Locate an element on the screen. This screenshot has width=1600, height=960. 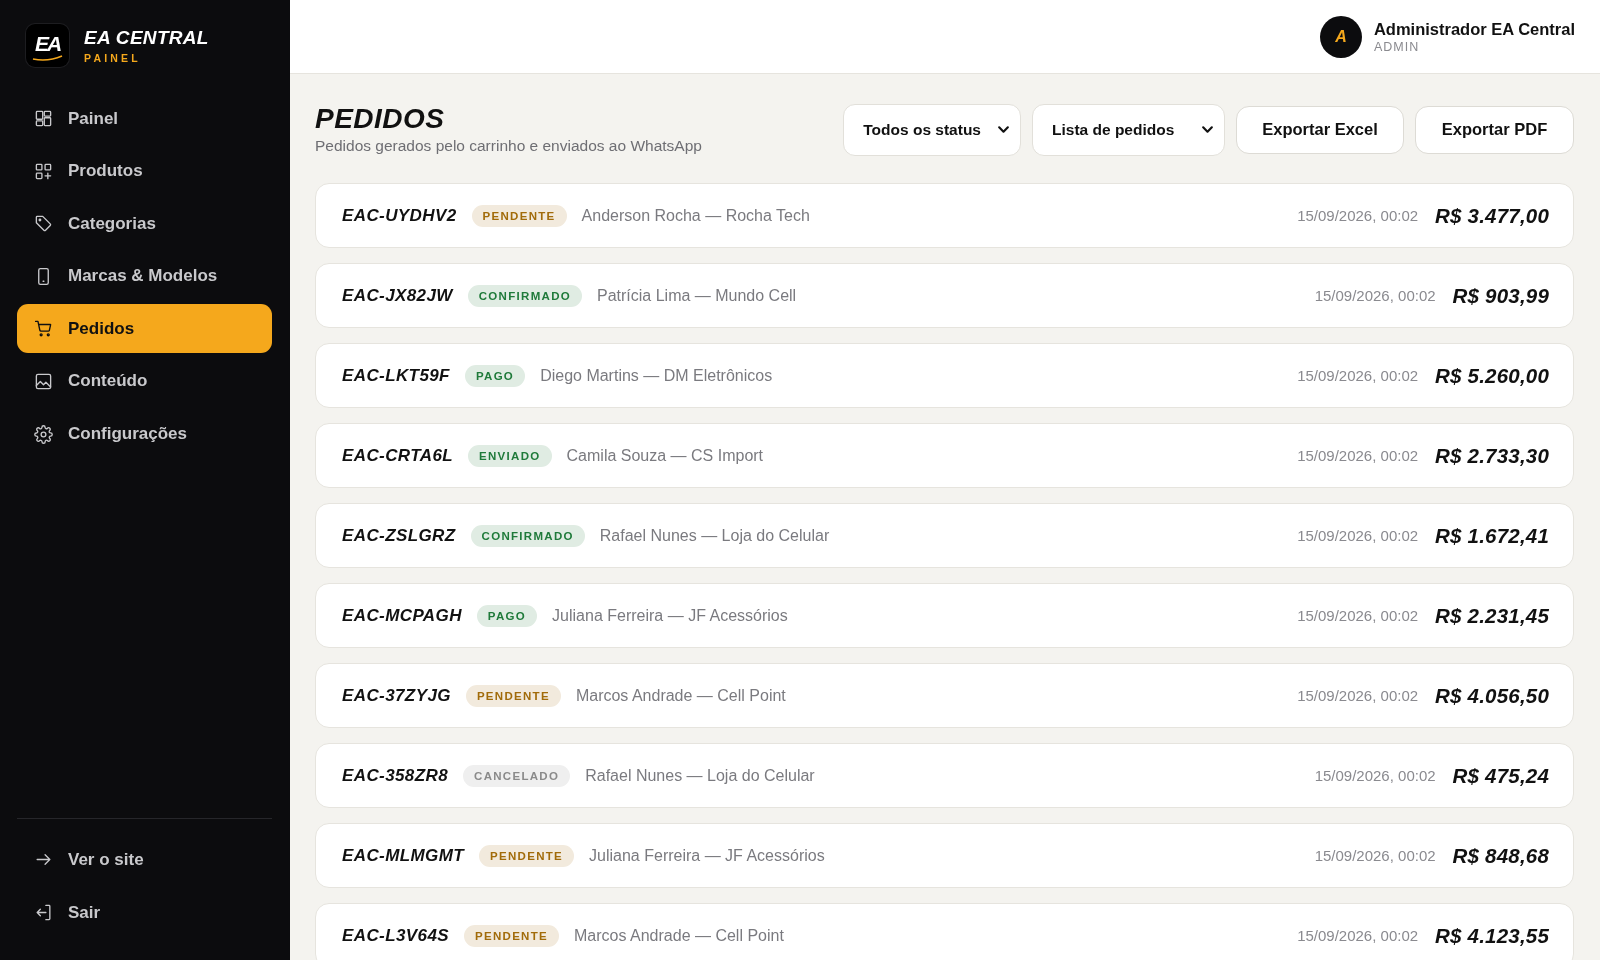
cart-icon is located at coordinates (43, 329).